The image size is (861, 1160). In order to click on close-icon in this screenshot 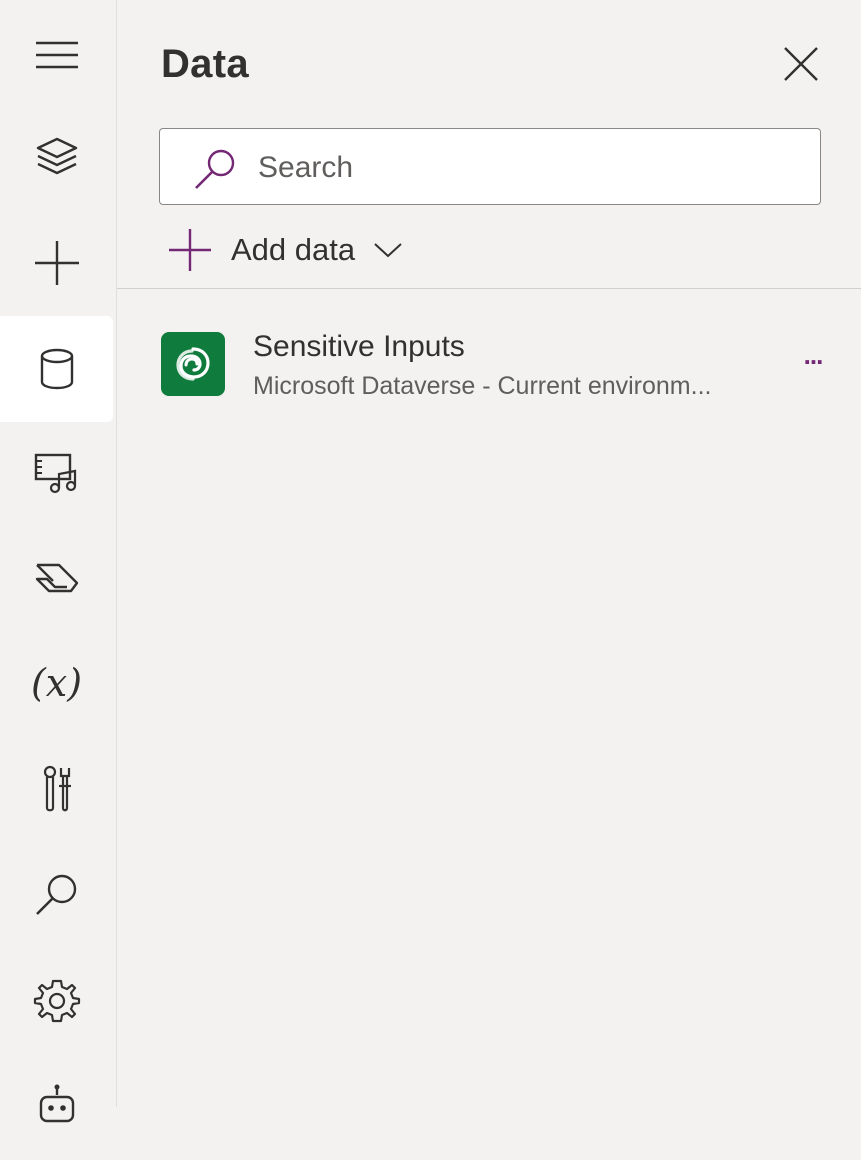, I will do `click(801, 64)`.